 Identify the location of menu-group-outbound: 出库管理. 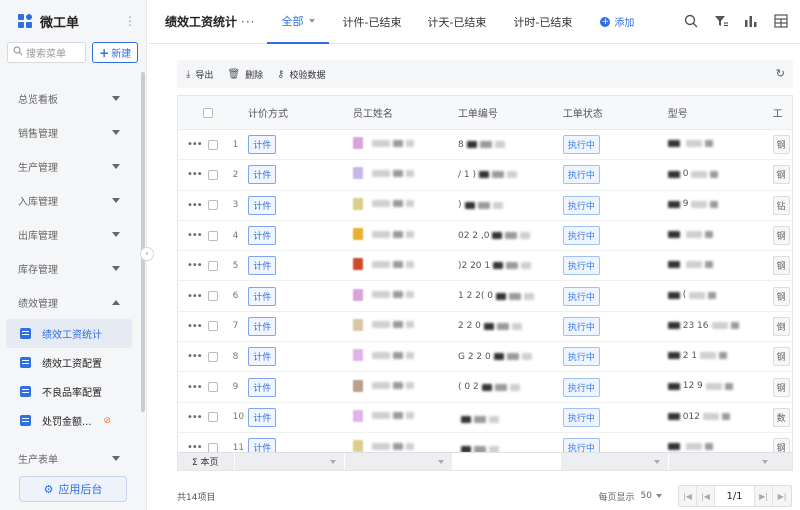
(73, 234).